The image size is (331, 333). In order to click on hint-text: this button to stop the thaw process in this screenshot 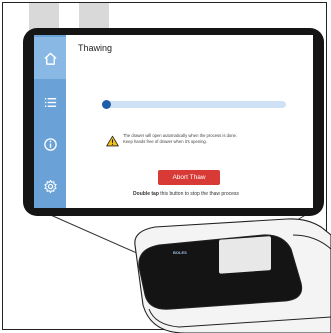, I will do `click(198, 194)`.